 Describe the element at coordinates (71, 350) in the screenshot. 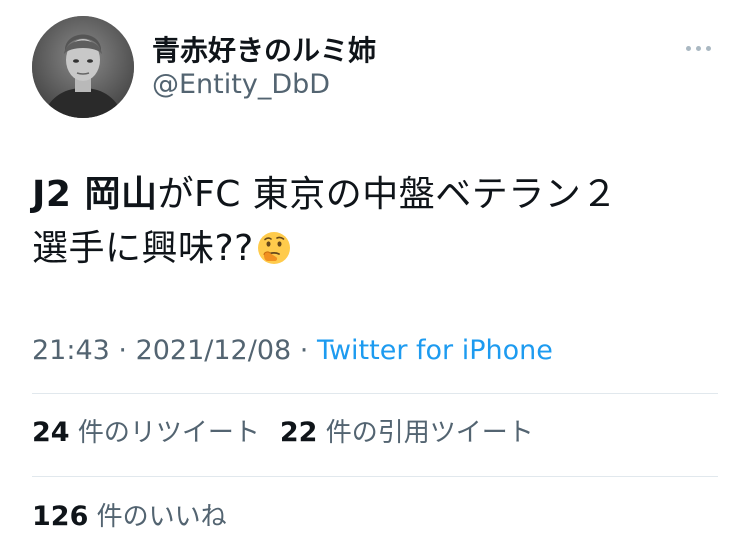

I see `tweet-time: 21:43` at that location.